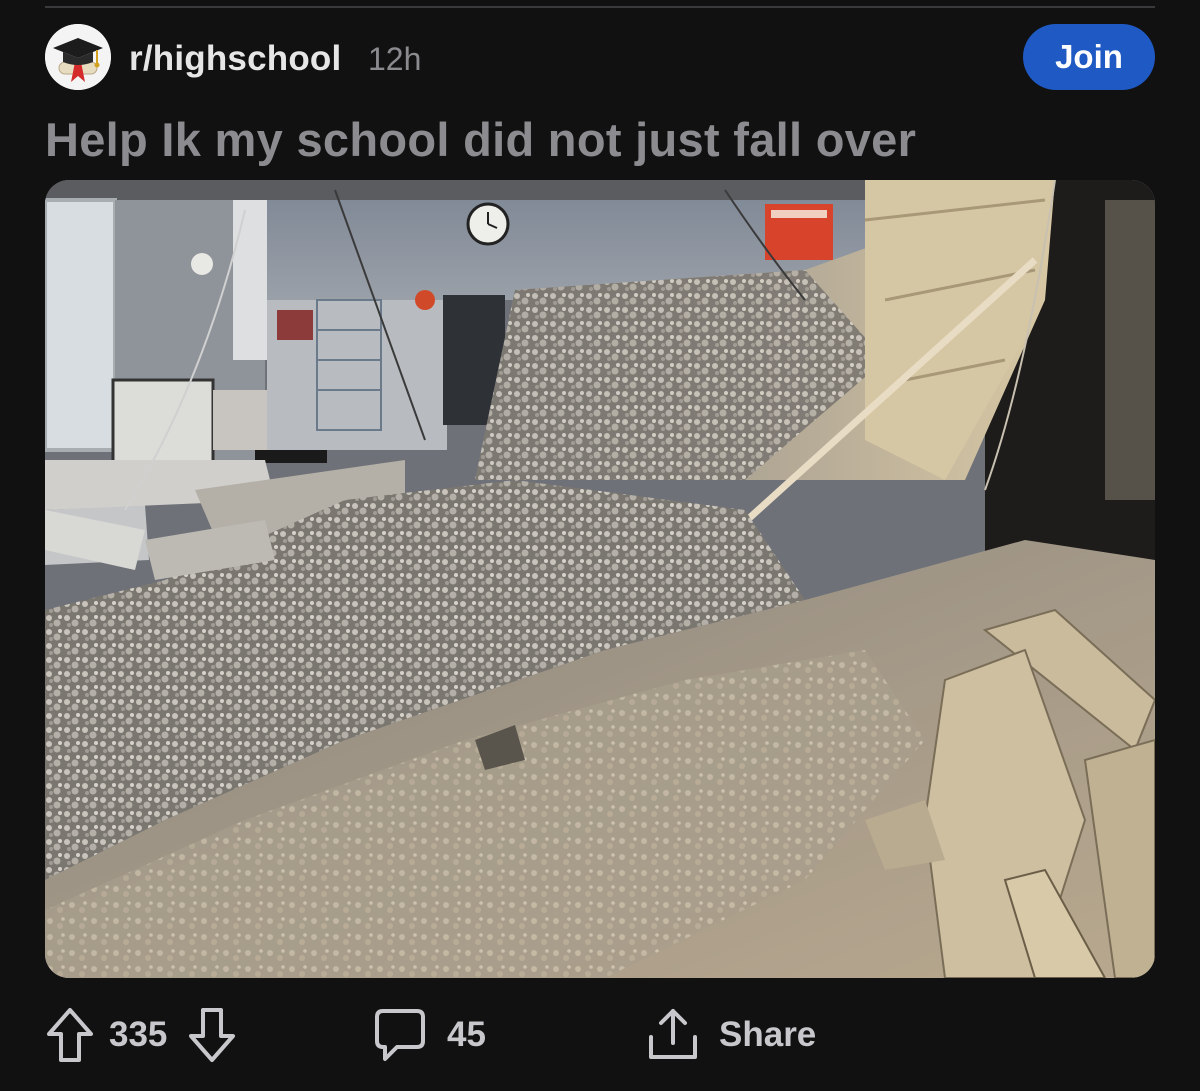 The image size is (1200, 1091). I want to click on post-timestamp: 12h, so click(395, 59).